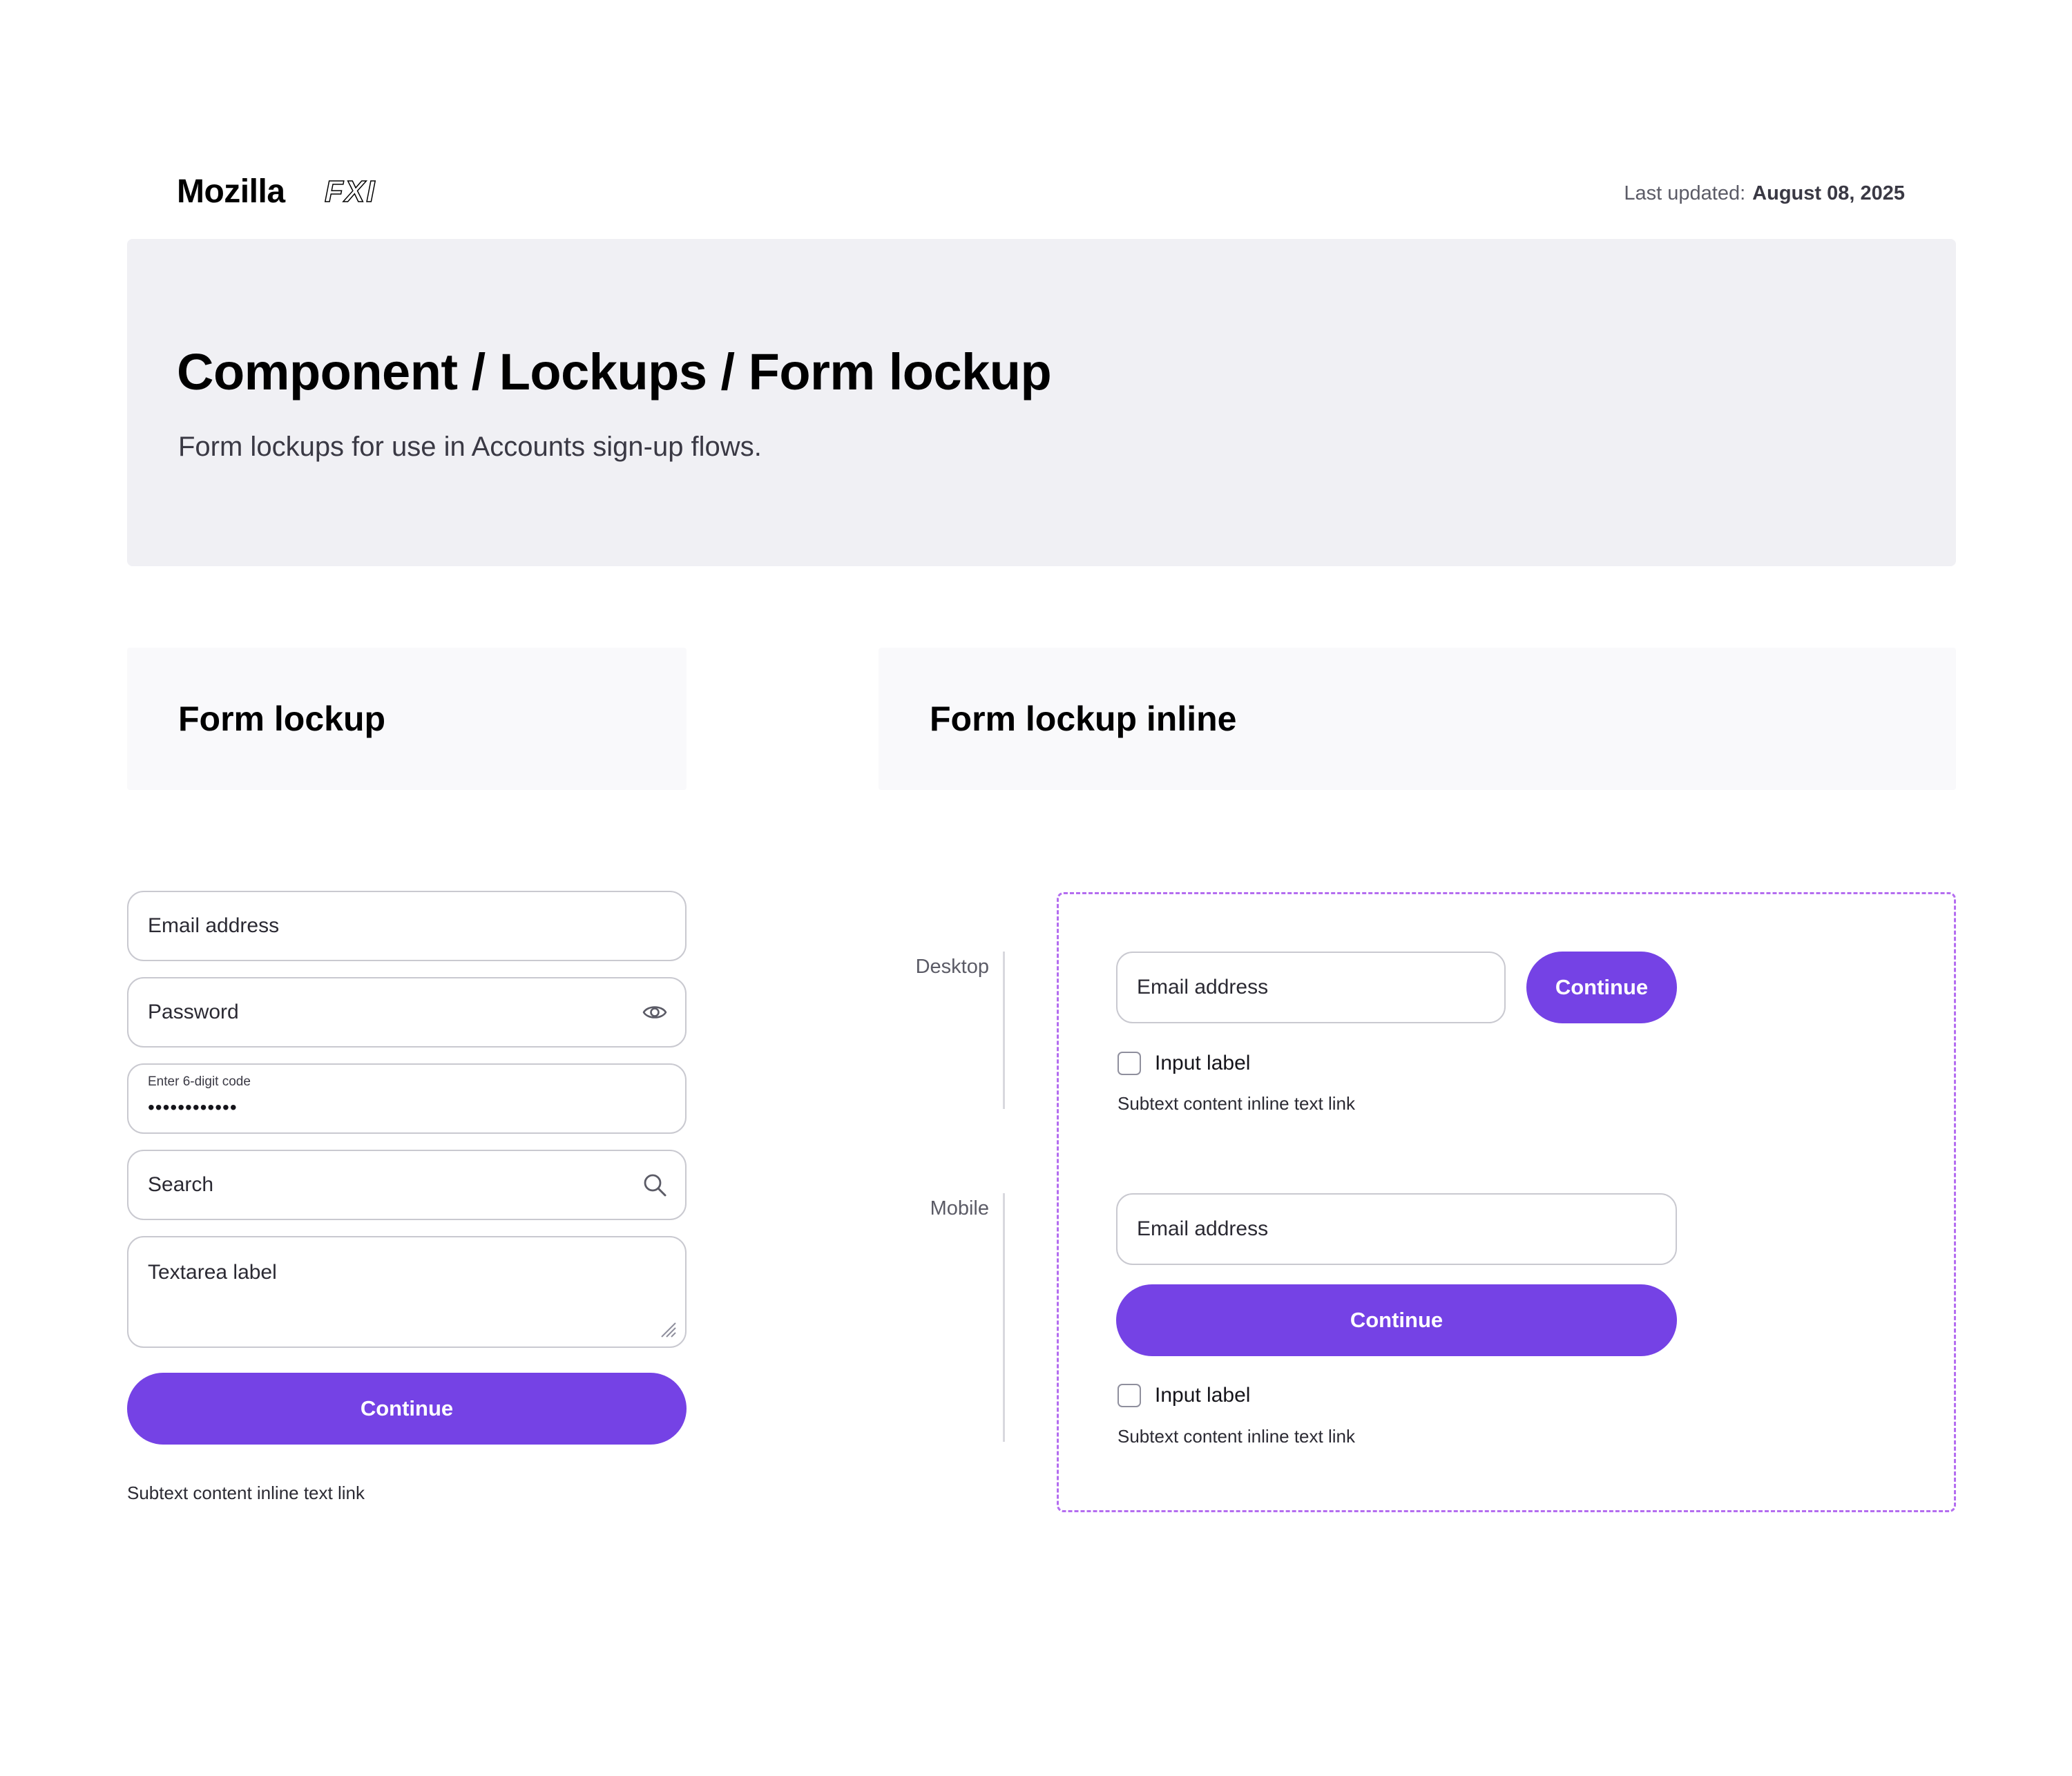 The width and height of the screenshot is (2072, 1776). What do you see at coordinates (1203, 987) in the screenshot?
I see `desktop-email-label: Email address` at bounding box center [1203, 987].